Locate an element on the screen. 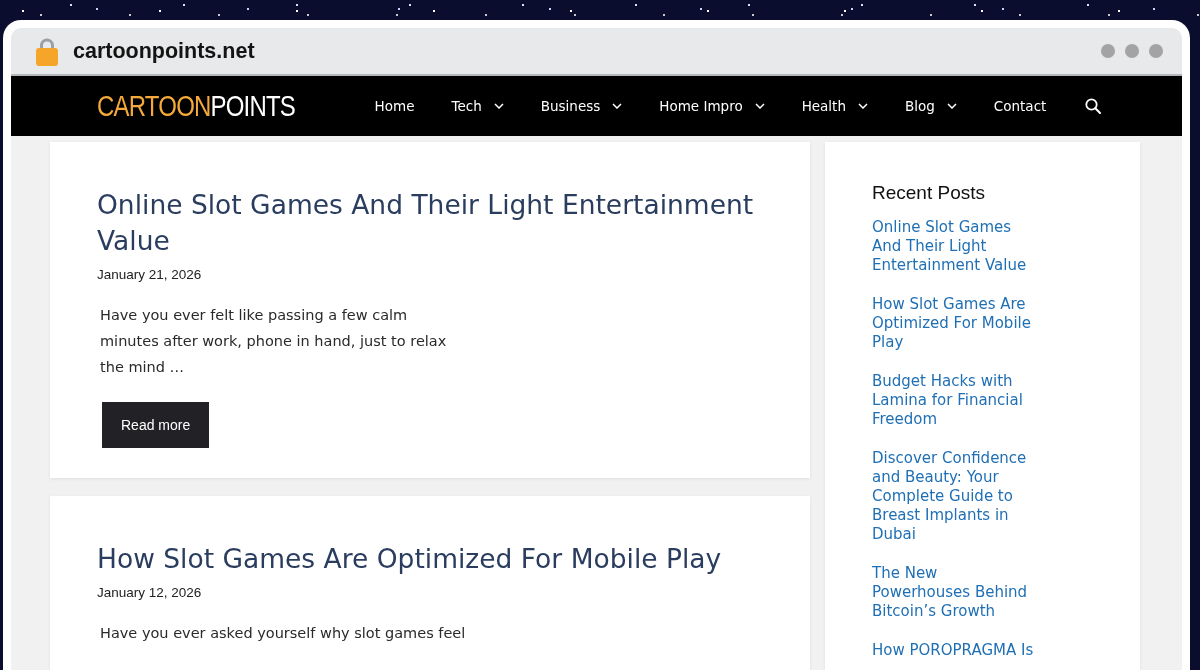  site-logo: CARTOONPOINTS is located at coordinates (196, 106).